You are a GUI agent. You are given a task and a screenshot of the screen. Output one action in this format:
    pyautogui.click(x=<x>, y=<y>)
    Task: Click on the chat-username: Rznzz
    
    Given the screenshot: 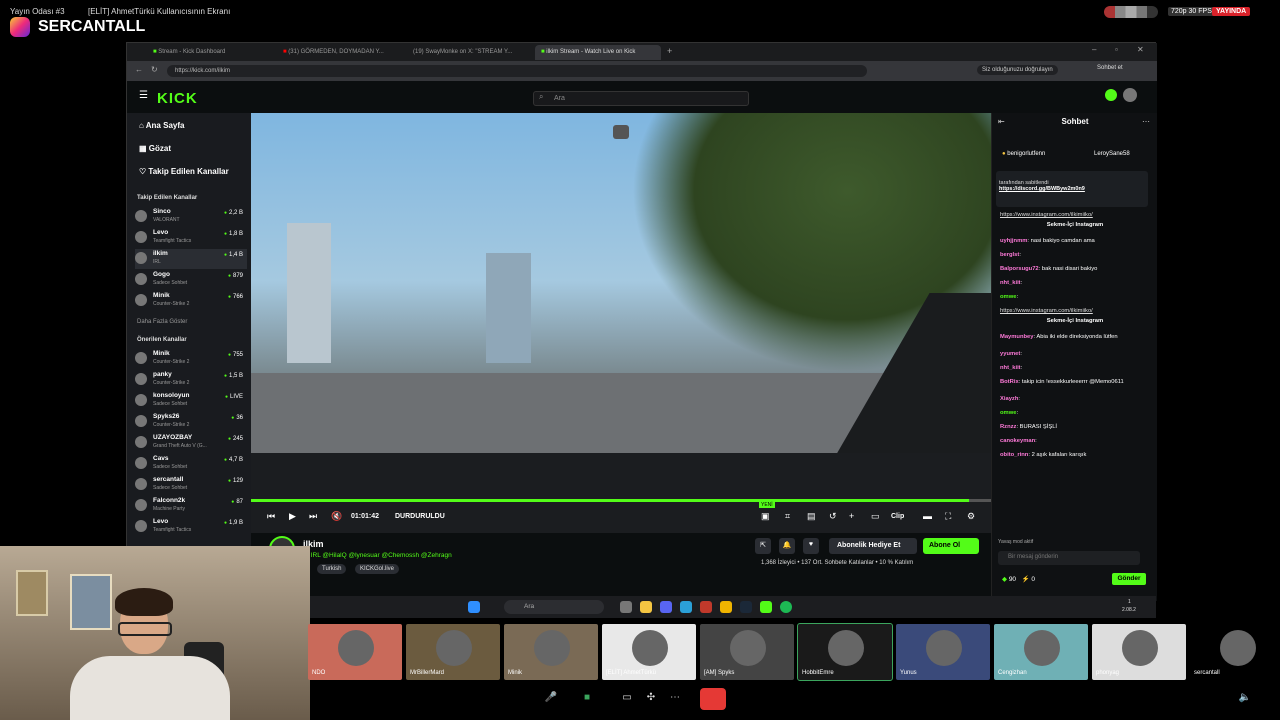 What is the action you would take?
    pyautogui.click(x=1008, y=427)
    